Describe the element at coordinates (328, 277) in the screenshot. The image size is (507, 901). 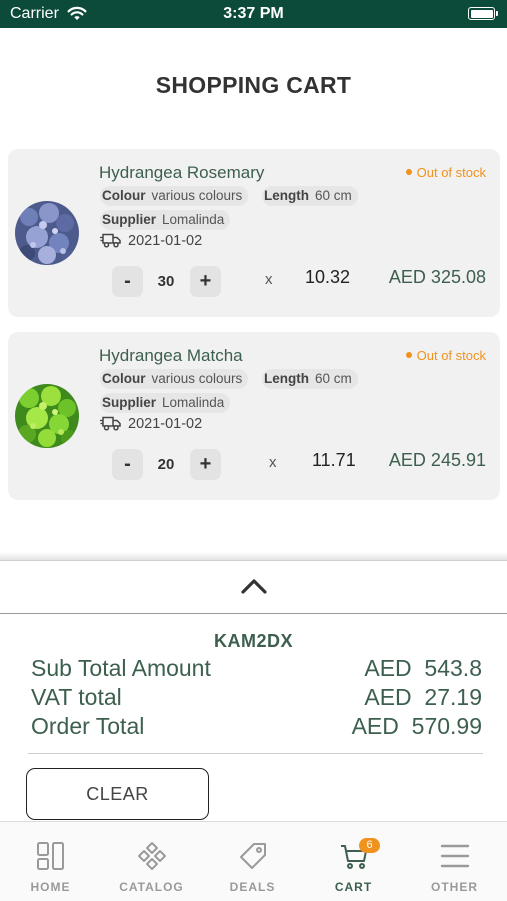
I see `unit-price: 10.32` at that location.